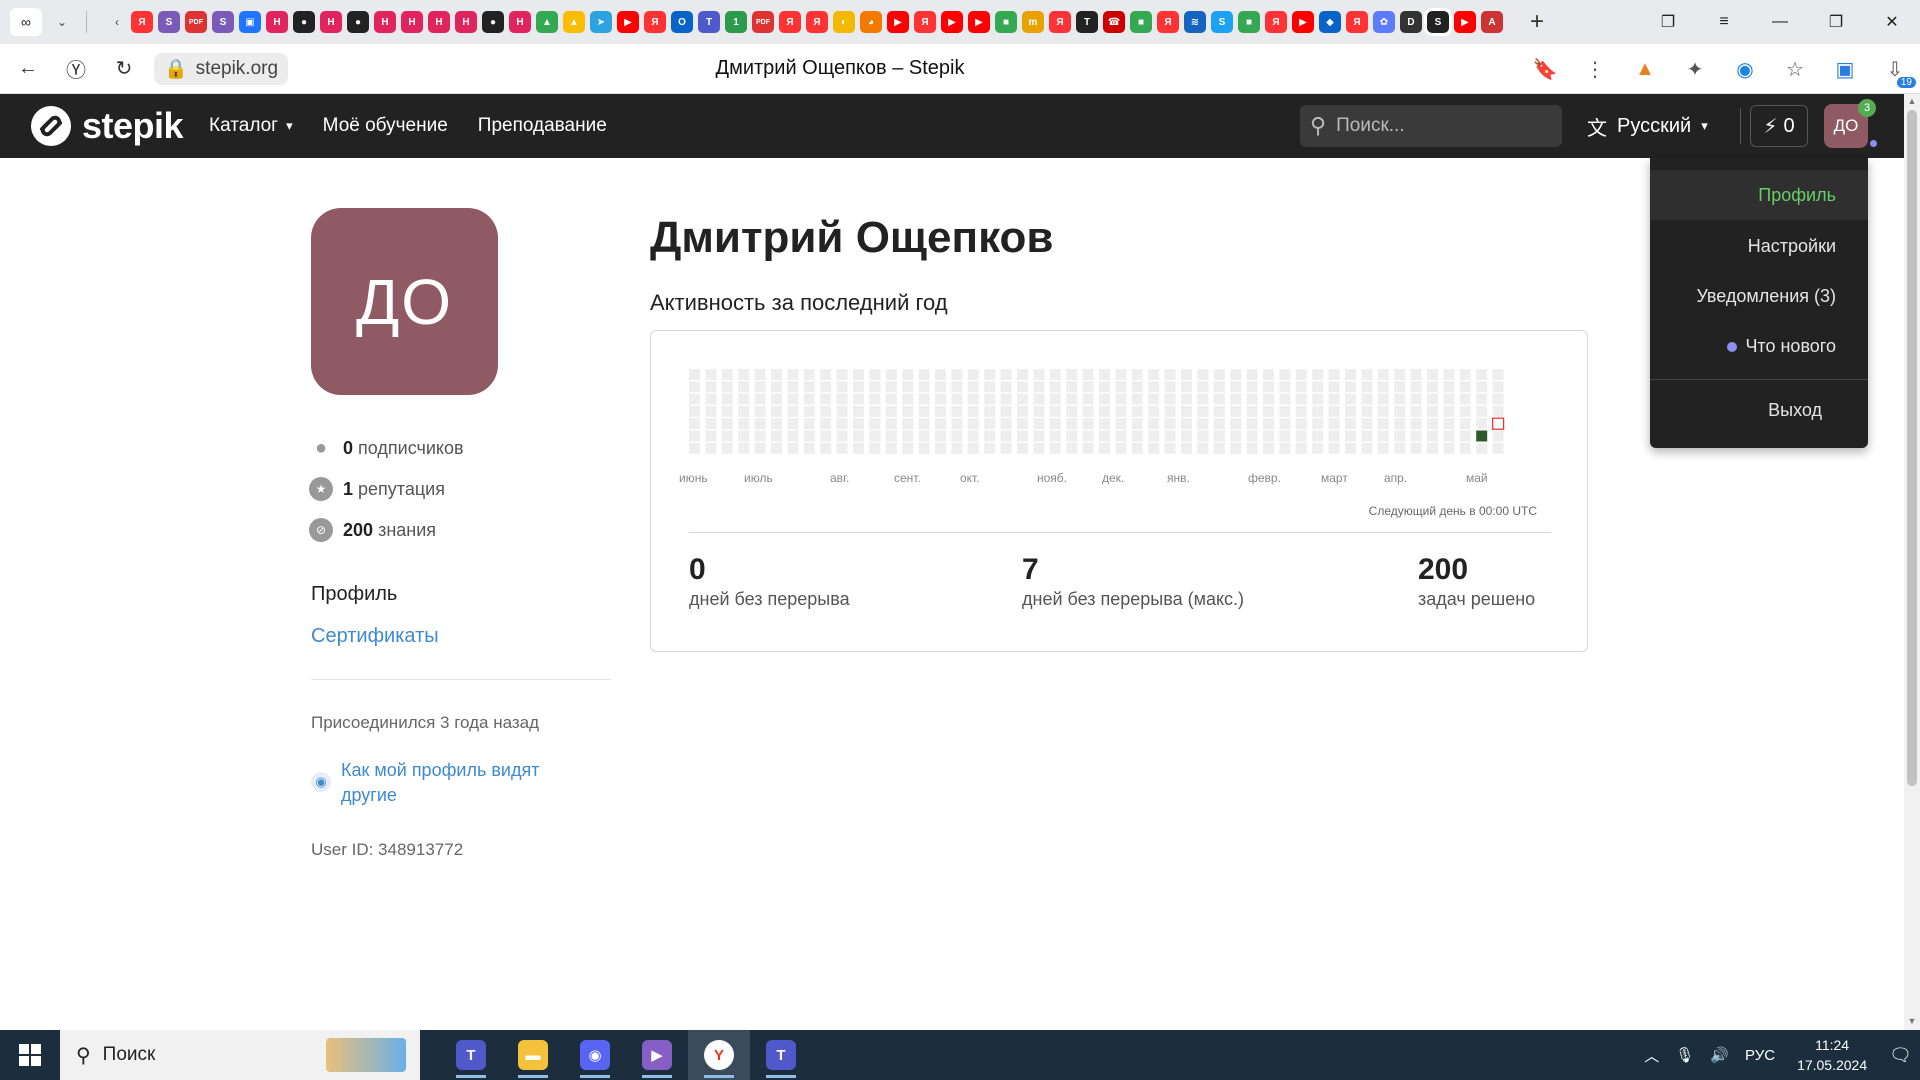  I want to click on bookmark-icon: 🔖, so click(1545, 69).